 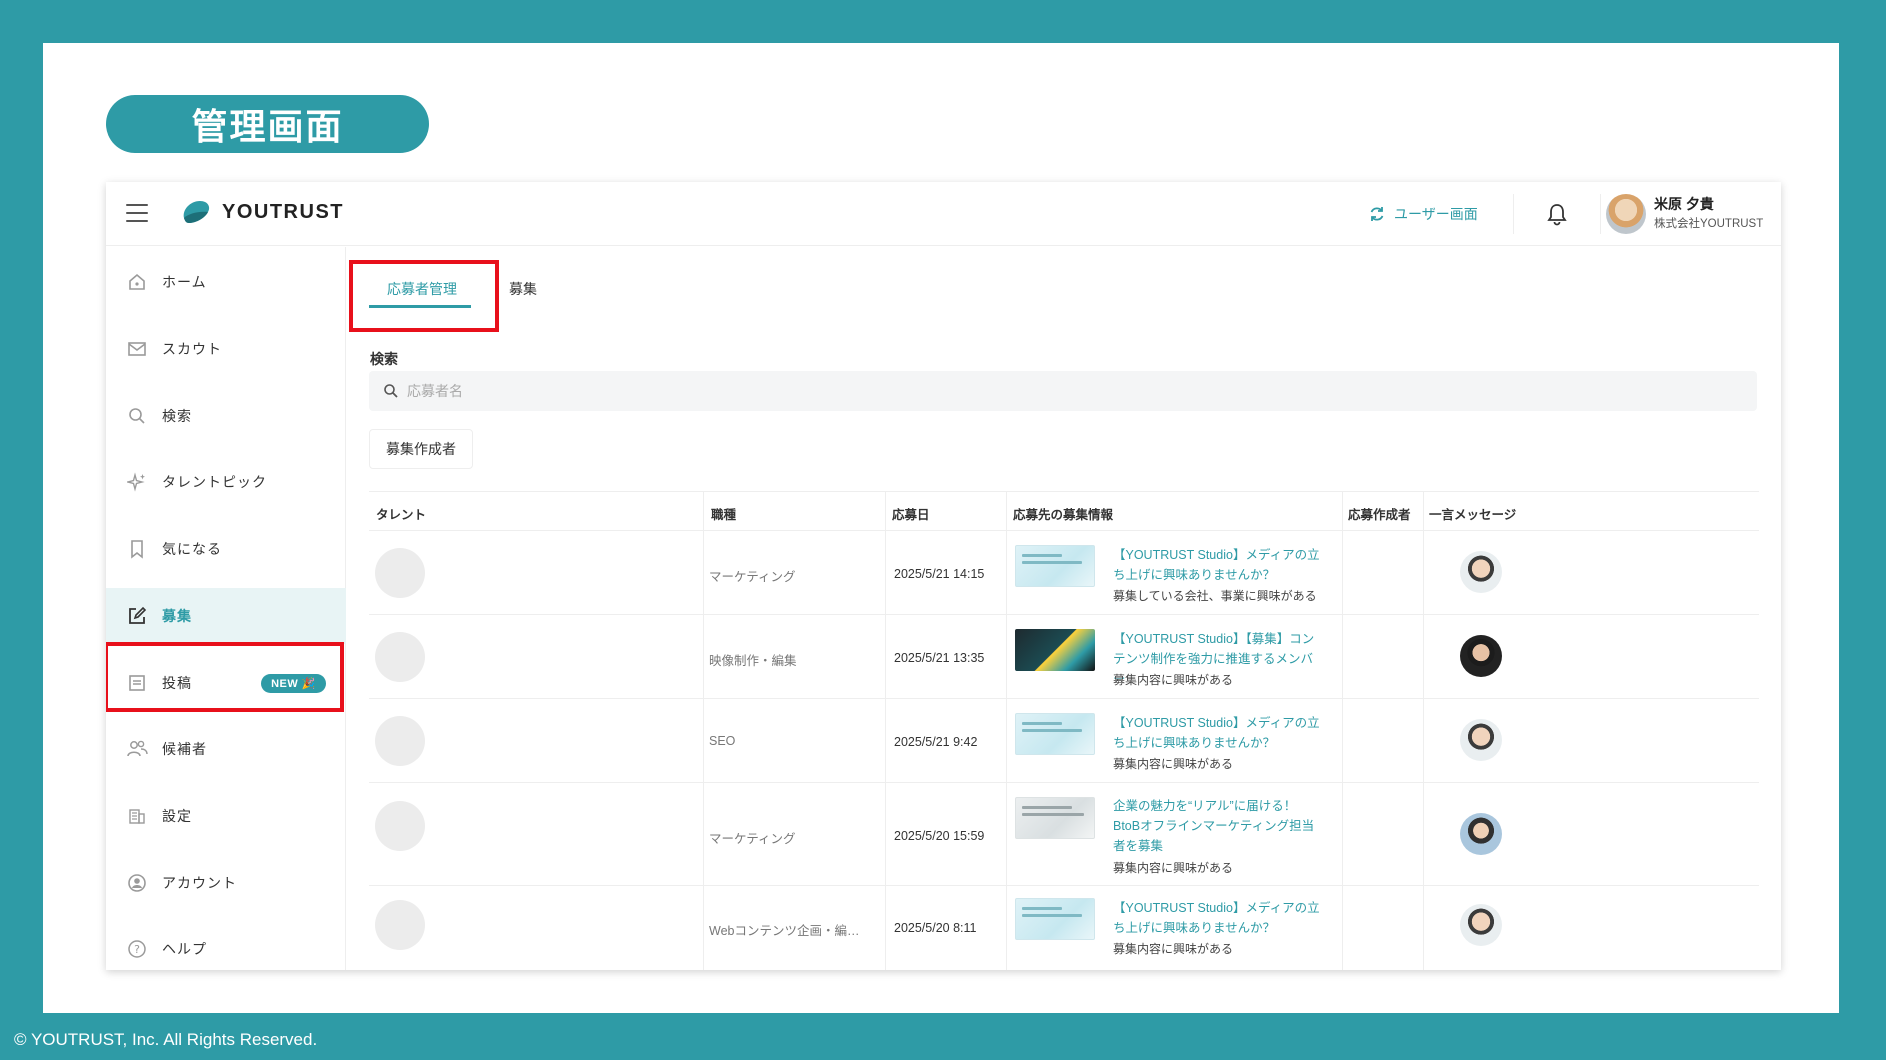 I want to click on apply-date: 2025/5/20 8:11, so click(x=935, y=928).